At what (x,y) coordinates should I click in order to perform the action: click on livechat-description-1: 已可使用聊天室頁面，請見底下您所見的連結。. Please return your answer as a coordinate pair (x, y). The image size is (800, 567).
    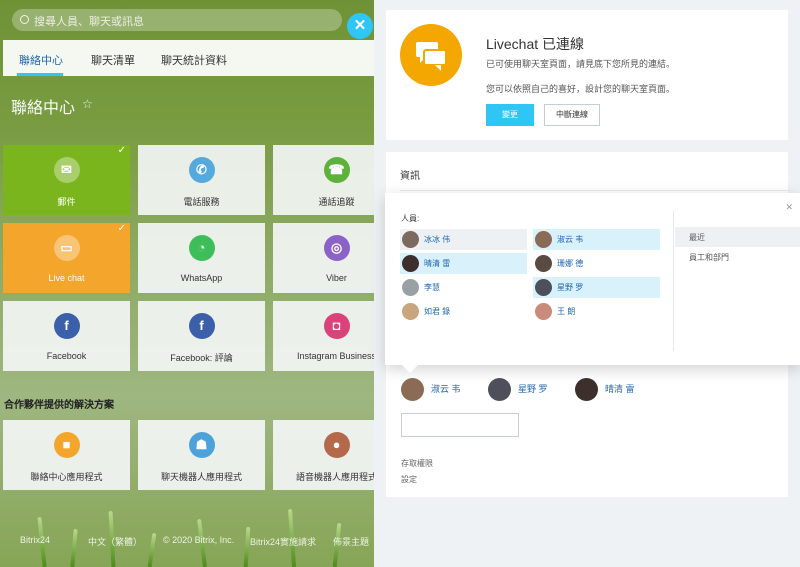
    Looking at the image, I should click on (581, 64).